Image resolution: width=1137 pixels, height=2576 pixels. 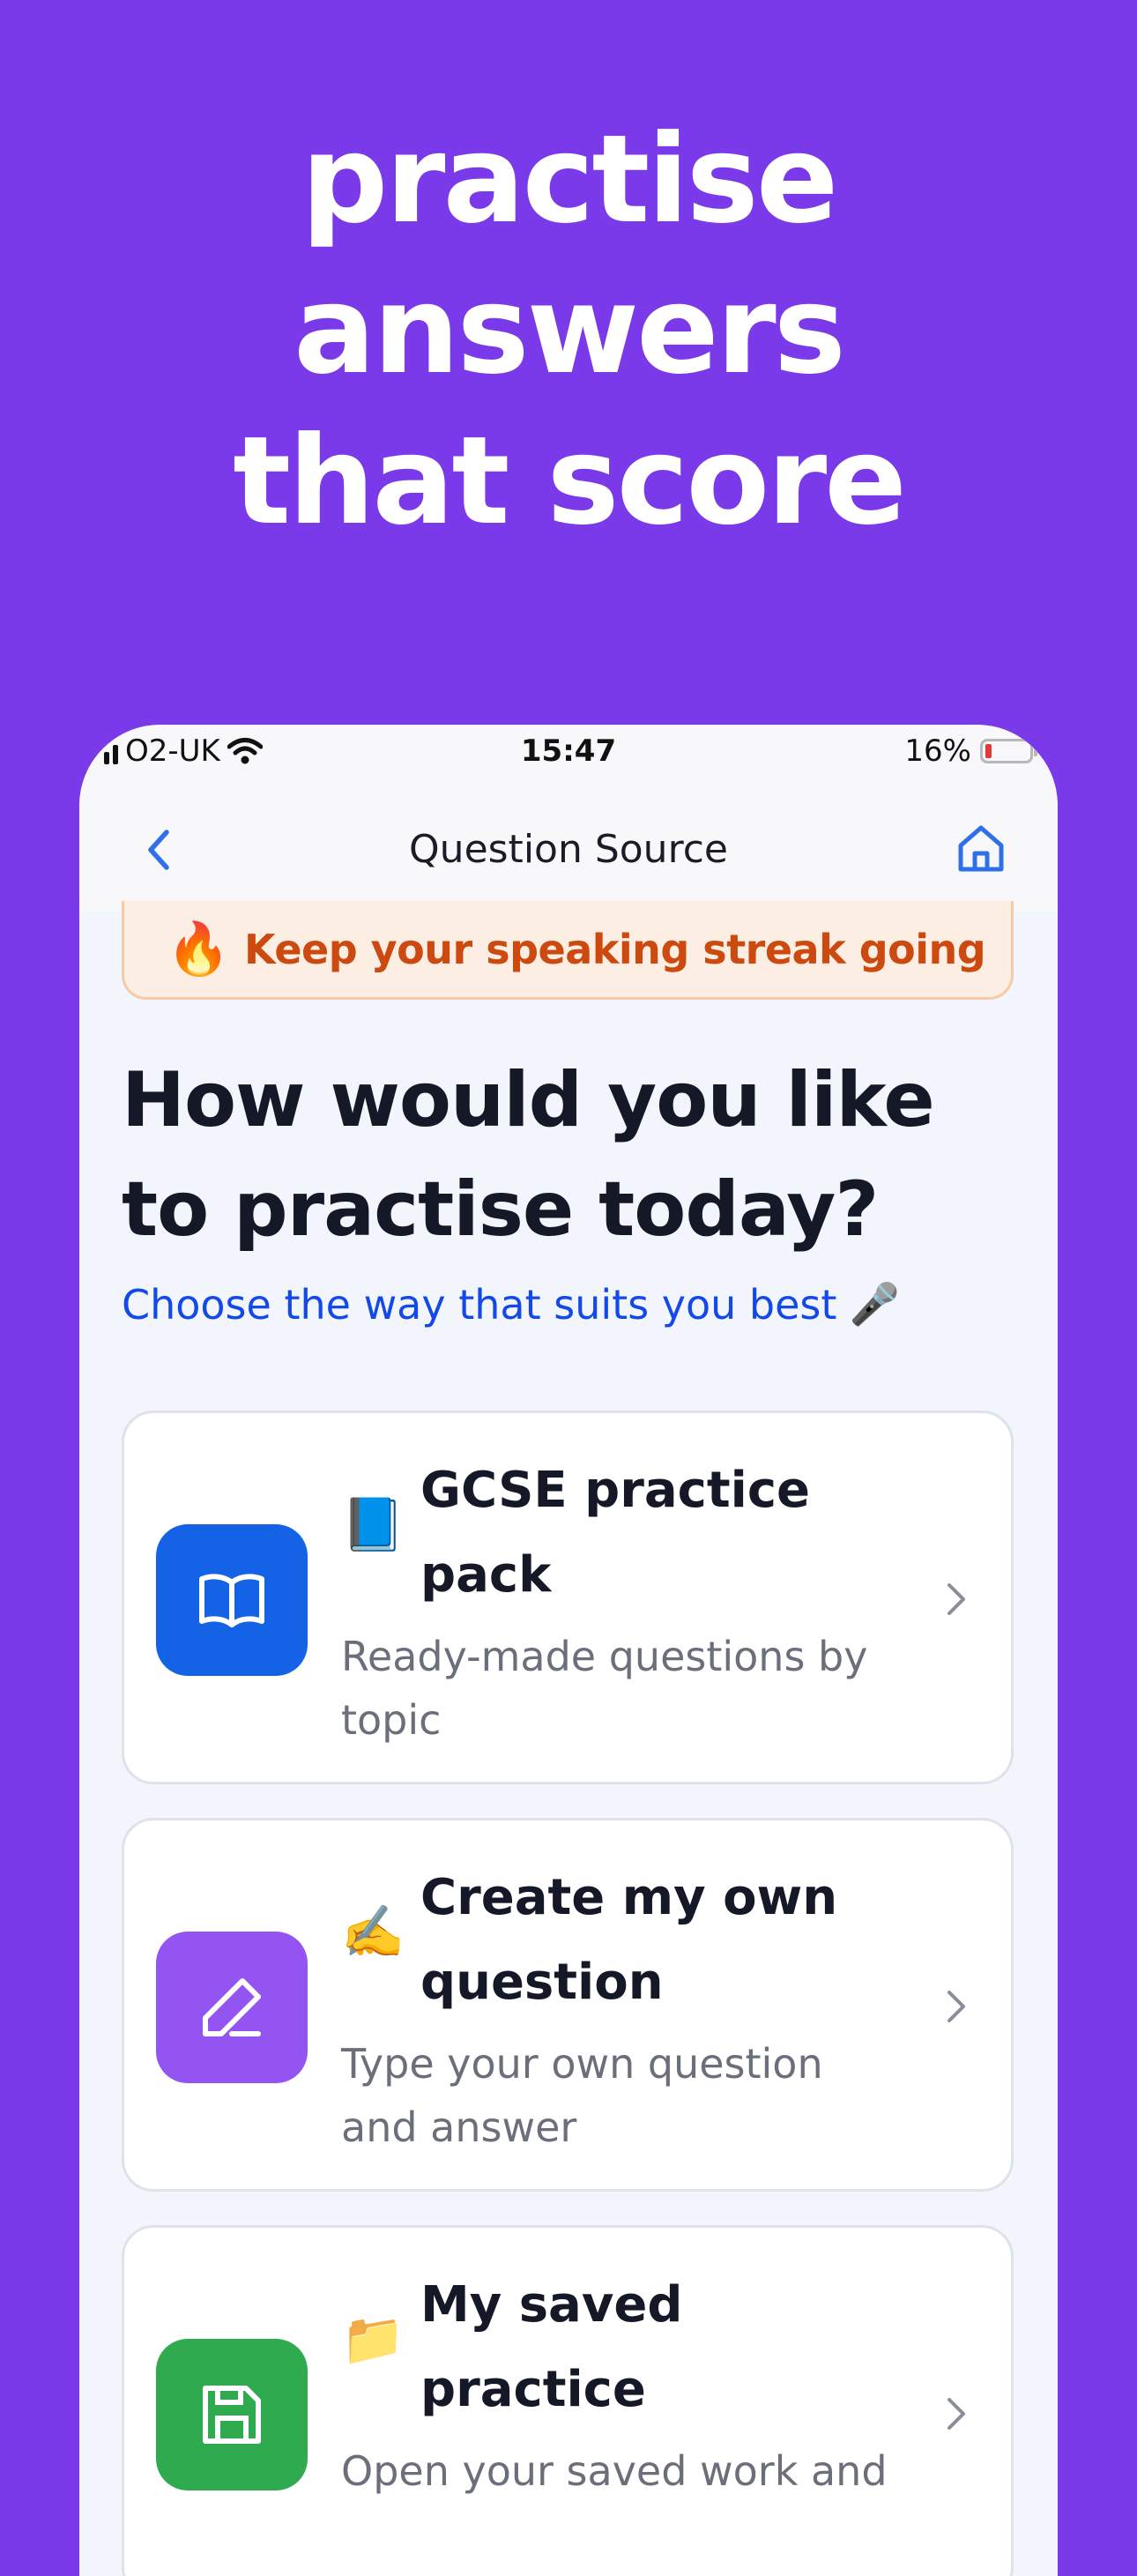 What do you see at coordinates (373, 1524) in the screenshot?
I see `blue-book-icon: 📘` at bounding box center [373, 1524].